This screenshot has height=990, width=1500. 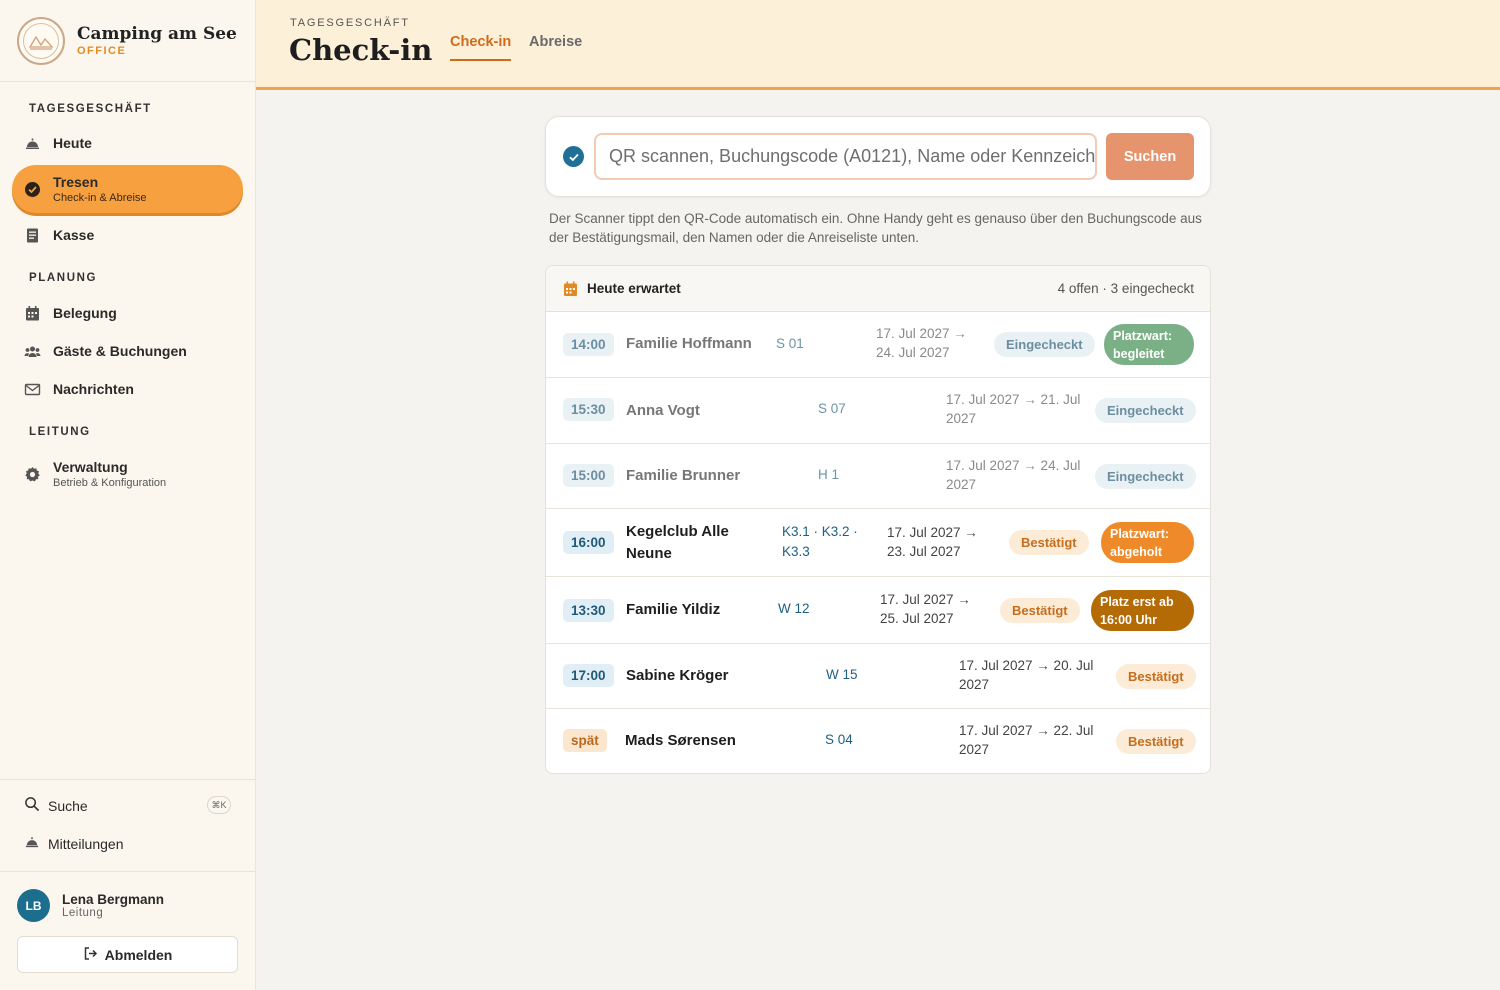 What do you see at coordinates (680, 740) in the screenshot?
I see `guest-name: Mads Sørensen` at bounding box center [680, 740].